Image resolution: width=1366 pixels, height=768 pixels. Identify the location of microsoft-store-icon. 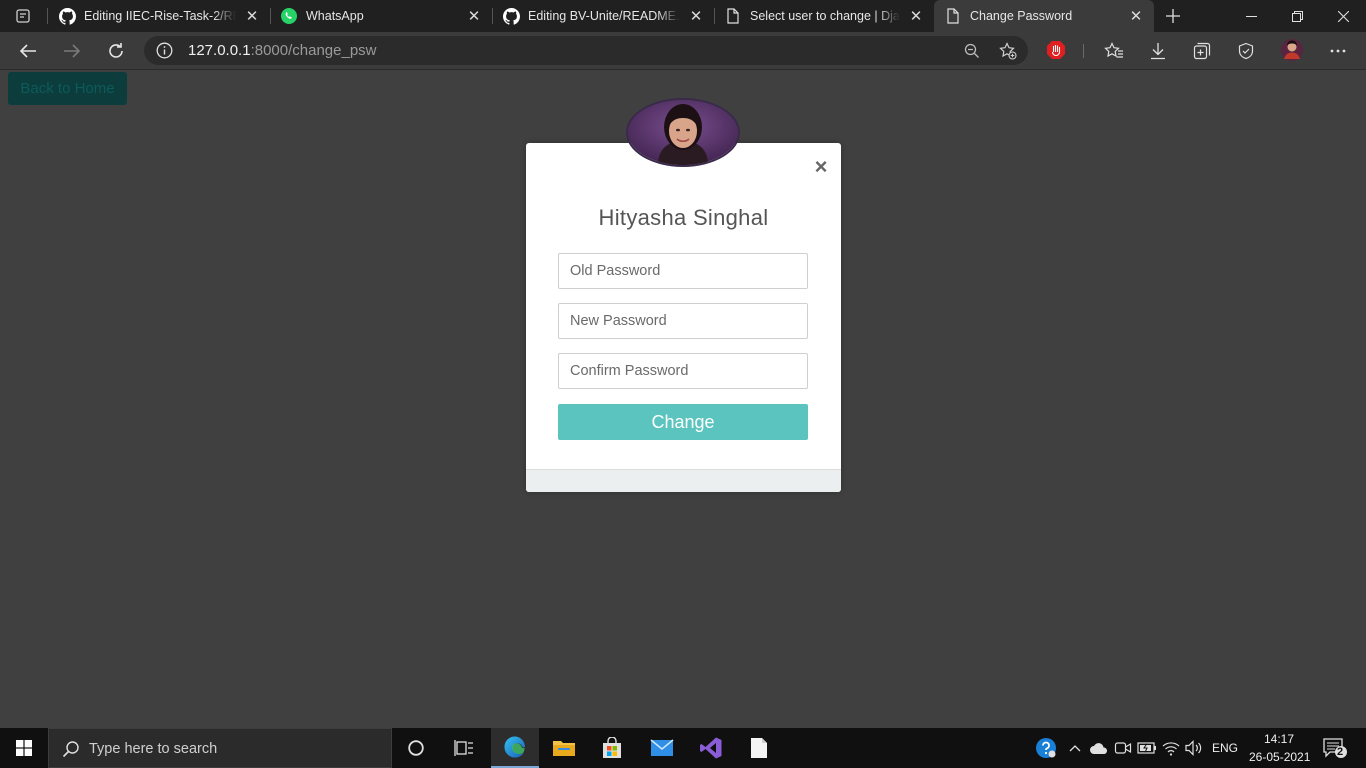
(612, 748).